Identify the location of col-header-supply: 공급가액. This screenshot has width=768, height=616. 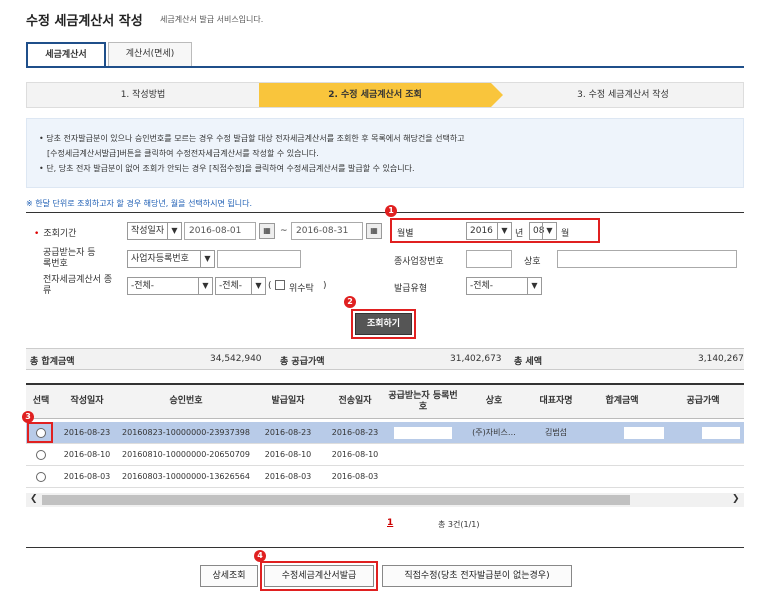
(703, 401).